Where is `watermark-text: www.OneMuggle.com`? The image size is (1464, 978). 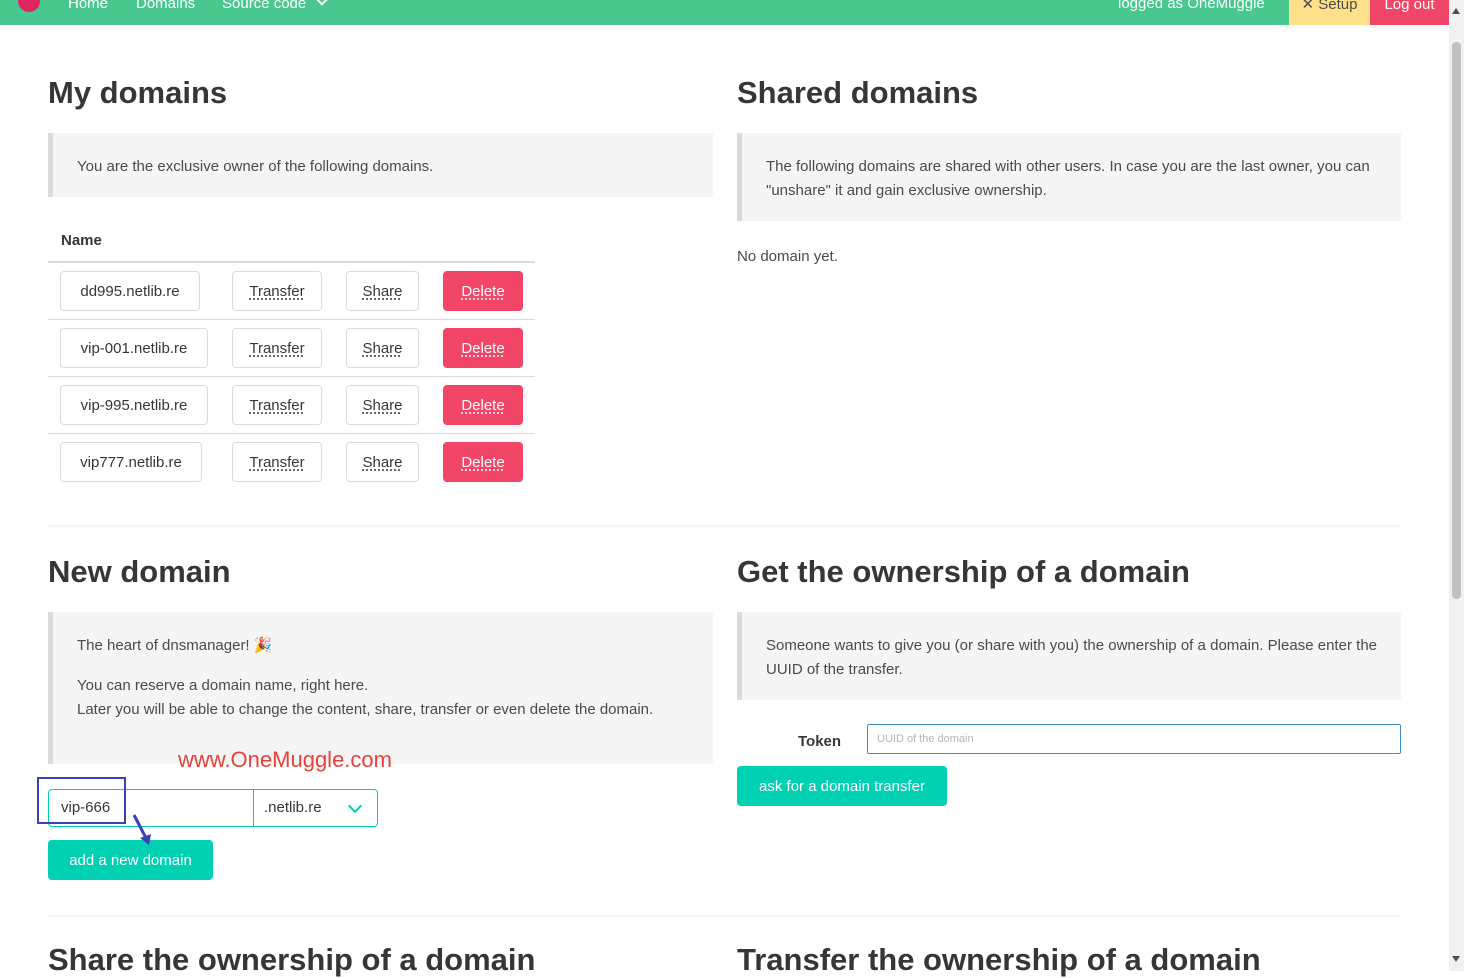
watermark-text: www.OneMuggle.com is located at coordinates (285, 759).